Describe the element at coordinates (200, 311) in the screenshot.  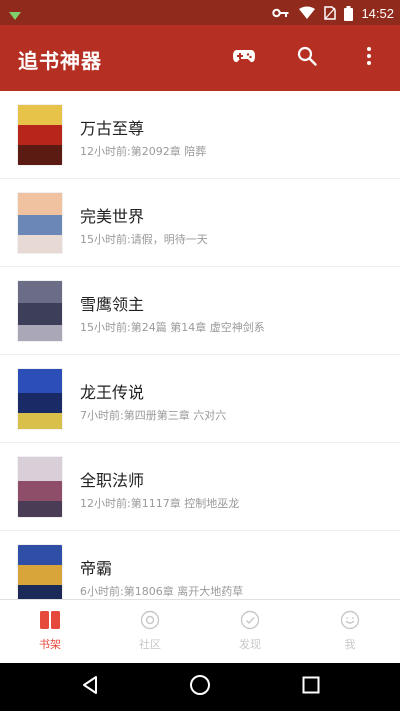
I see `book-item-2: 雪鹰领主 15小时前:第24篇 第14章 虚空神剑系` at that location.